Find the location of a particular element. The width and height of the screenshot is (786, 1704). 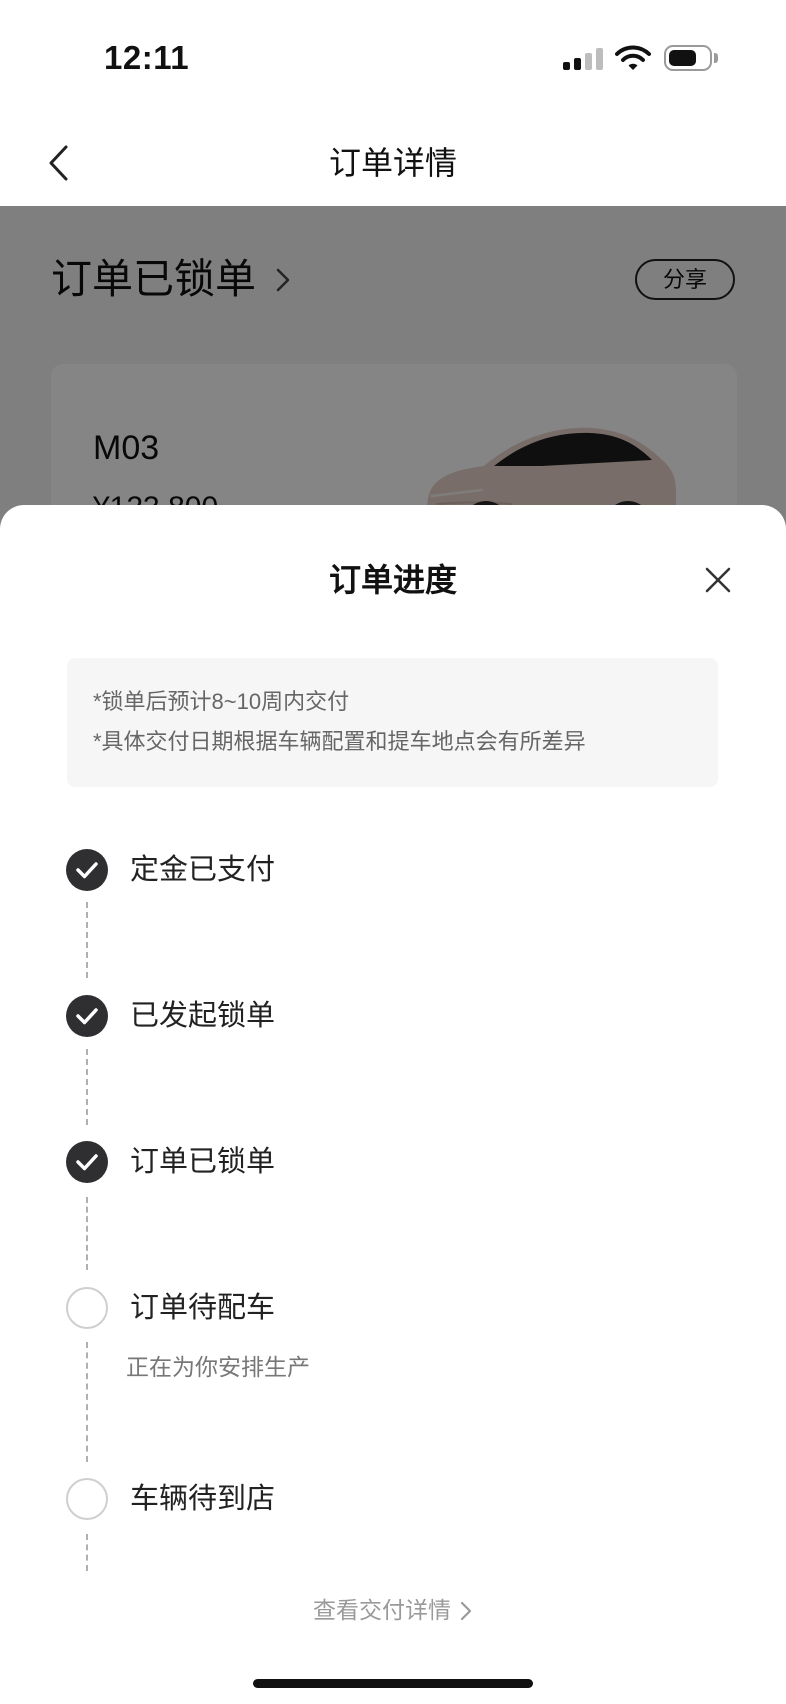

chevron-right-icon is located at coordinates (466, 1611).